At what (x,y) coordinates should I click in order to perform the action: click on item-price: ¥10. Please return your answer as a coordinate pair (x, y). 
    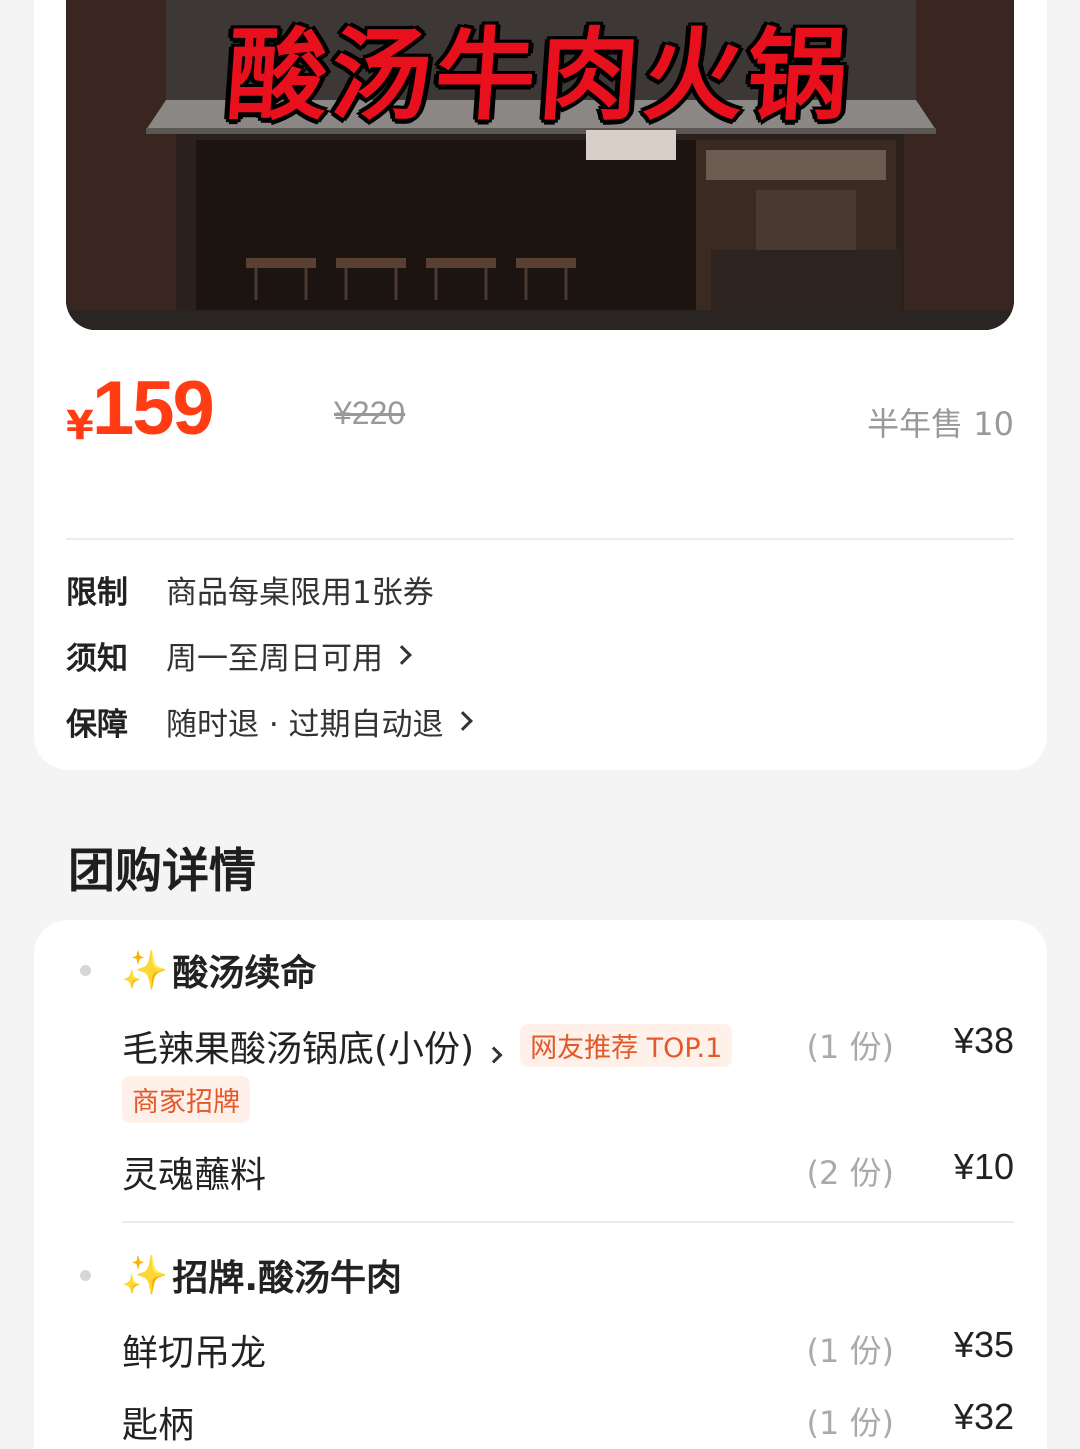
    Looking at the image, I should click on (983, 1166).